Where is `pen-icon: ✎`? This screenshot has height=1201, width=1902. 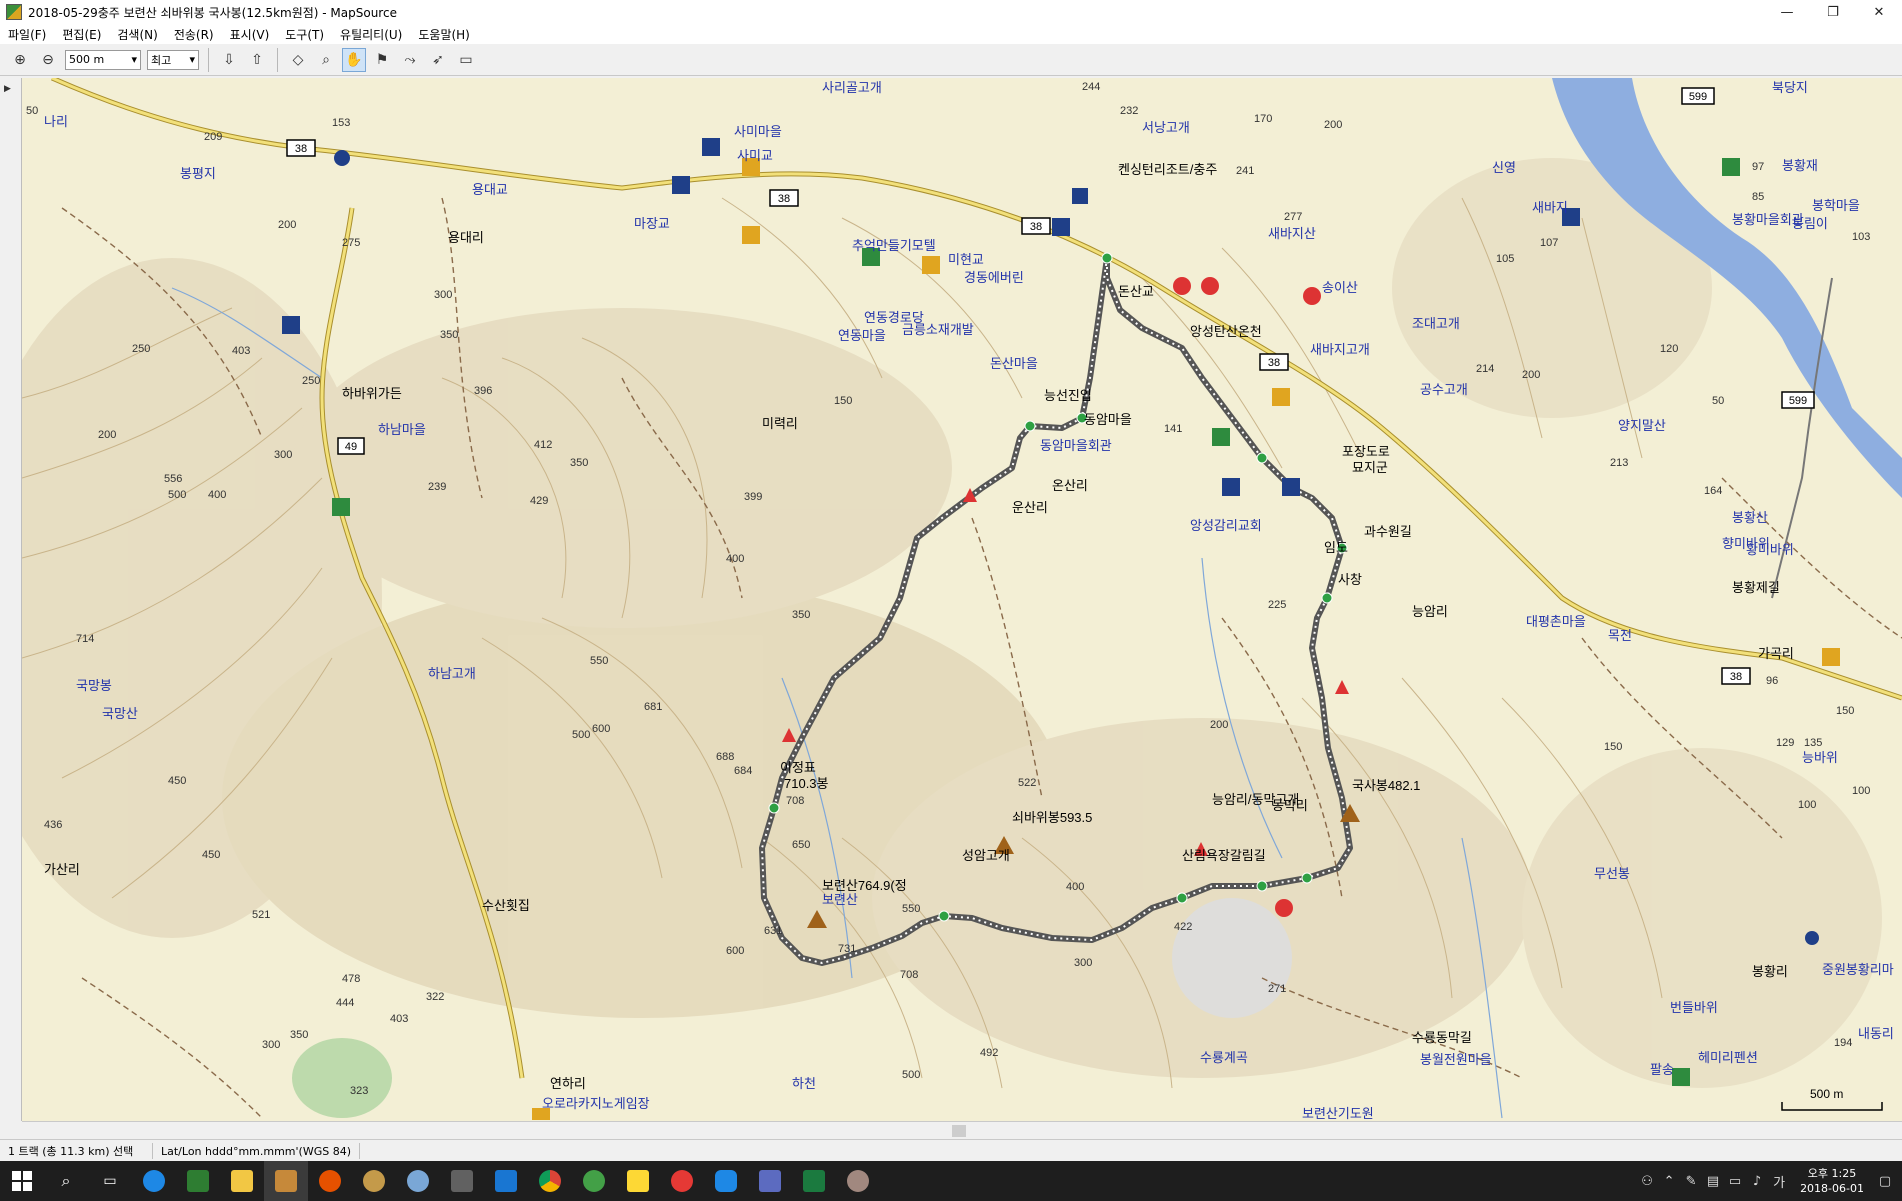 pen-icon: ✎ is located at coordinates (1691, 1181).